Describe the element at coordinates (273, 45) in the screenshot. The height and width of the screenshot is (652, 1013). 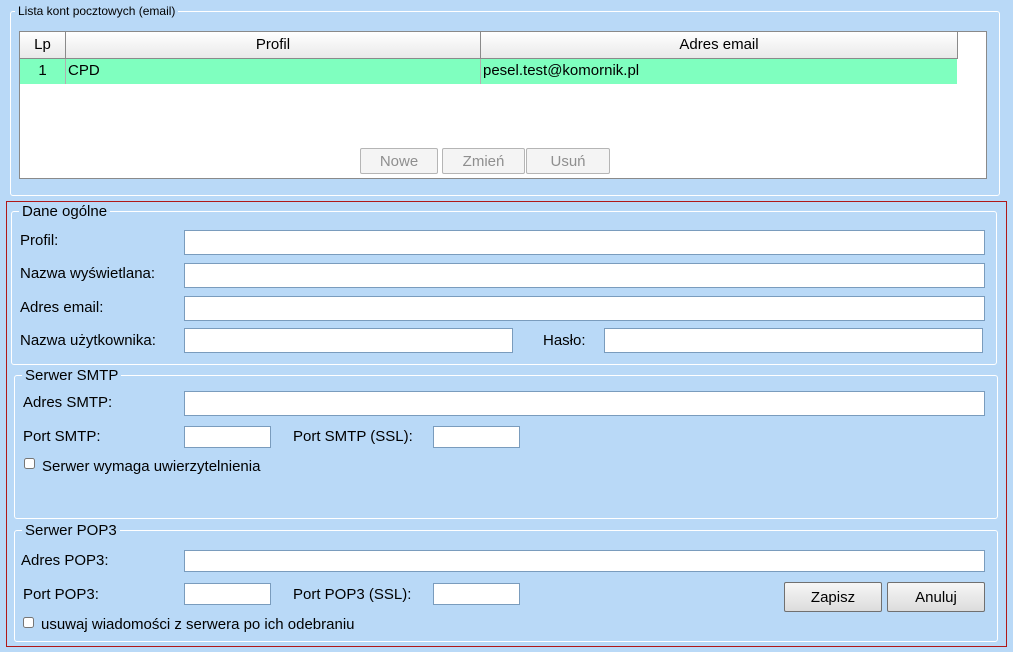
I see `column-header-profil: Profil` at that location.